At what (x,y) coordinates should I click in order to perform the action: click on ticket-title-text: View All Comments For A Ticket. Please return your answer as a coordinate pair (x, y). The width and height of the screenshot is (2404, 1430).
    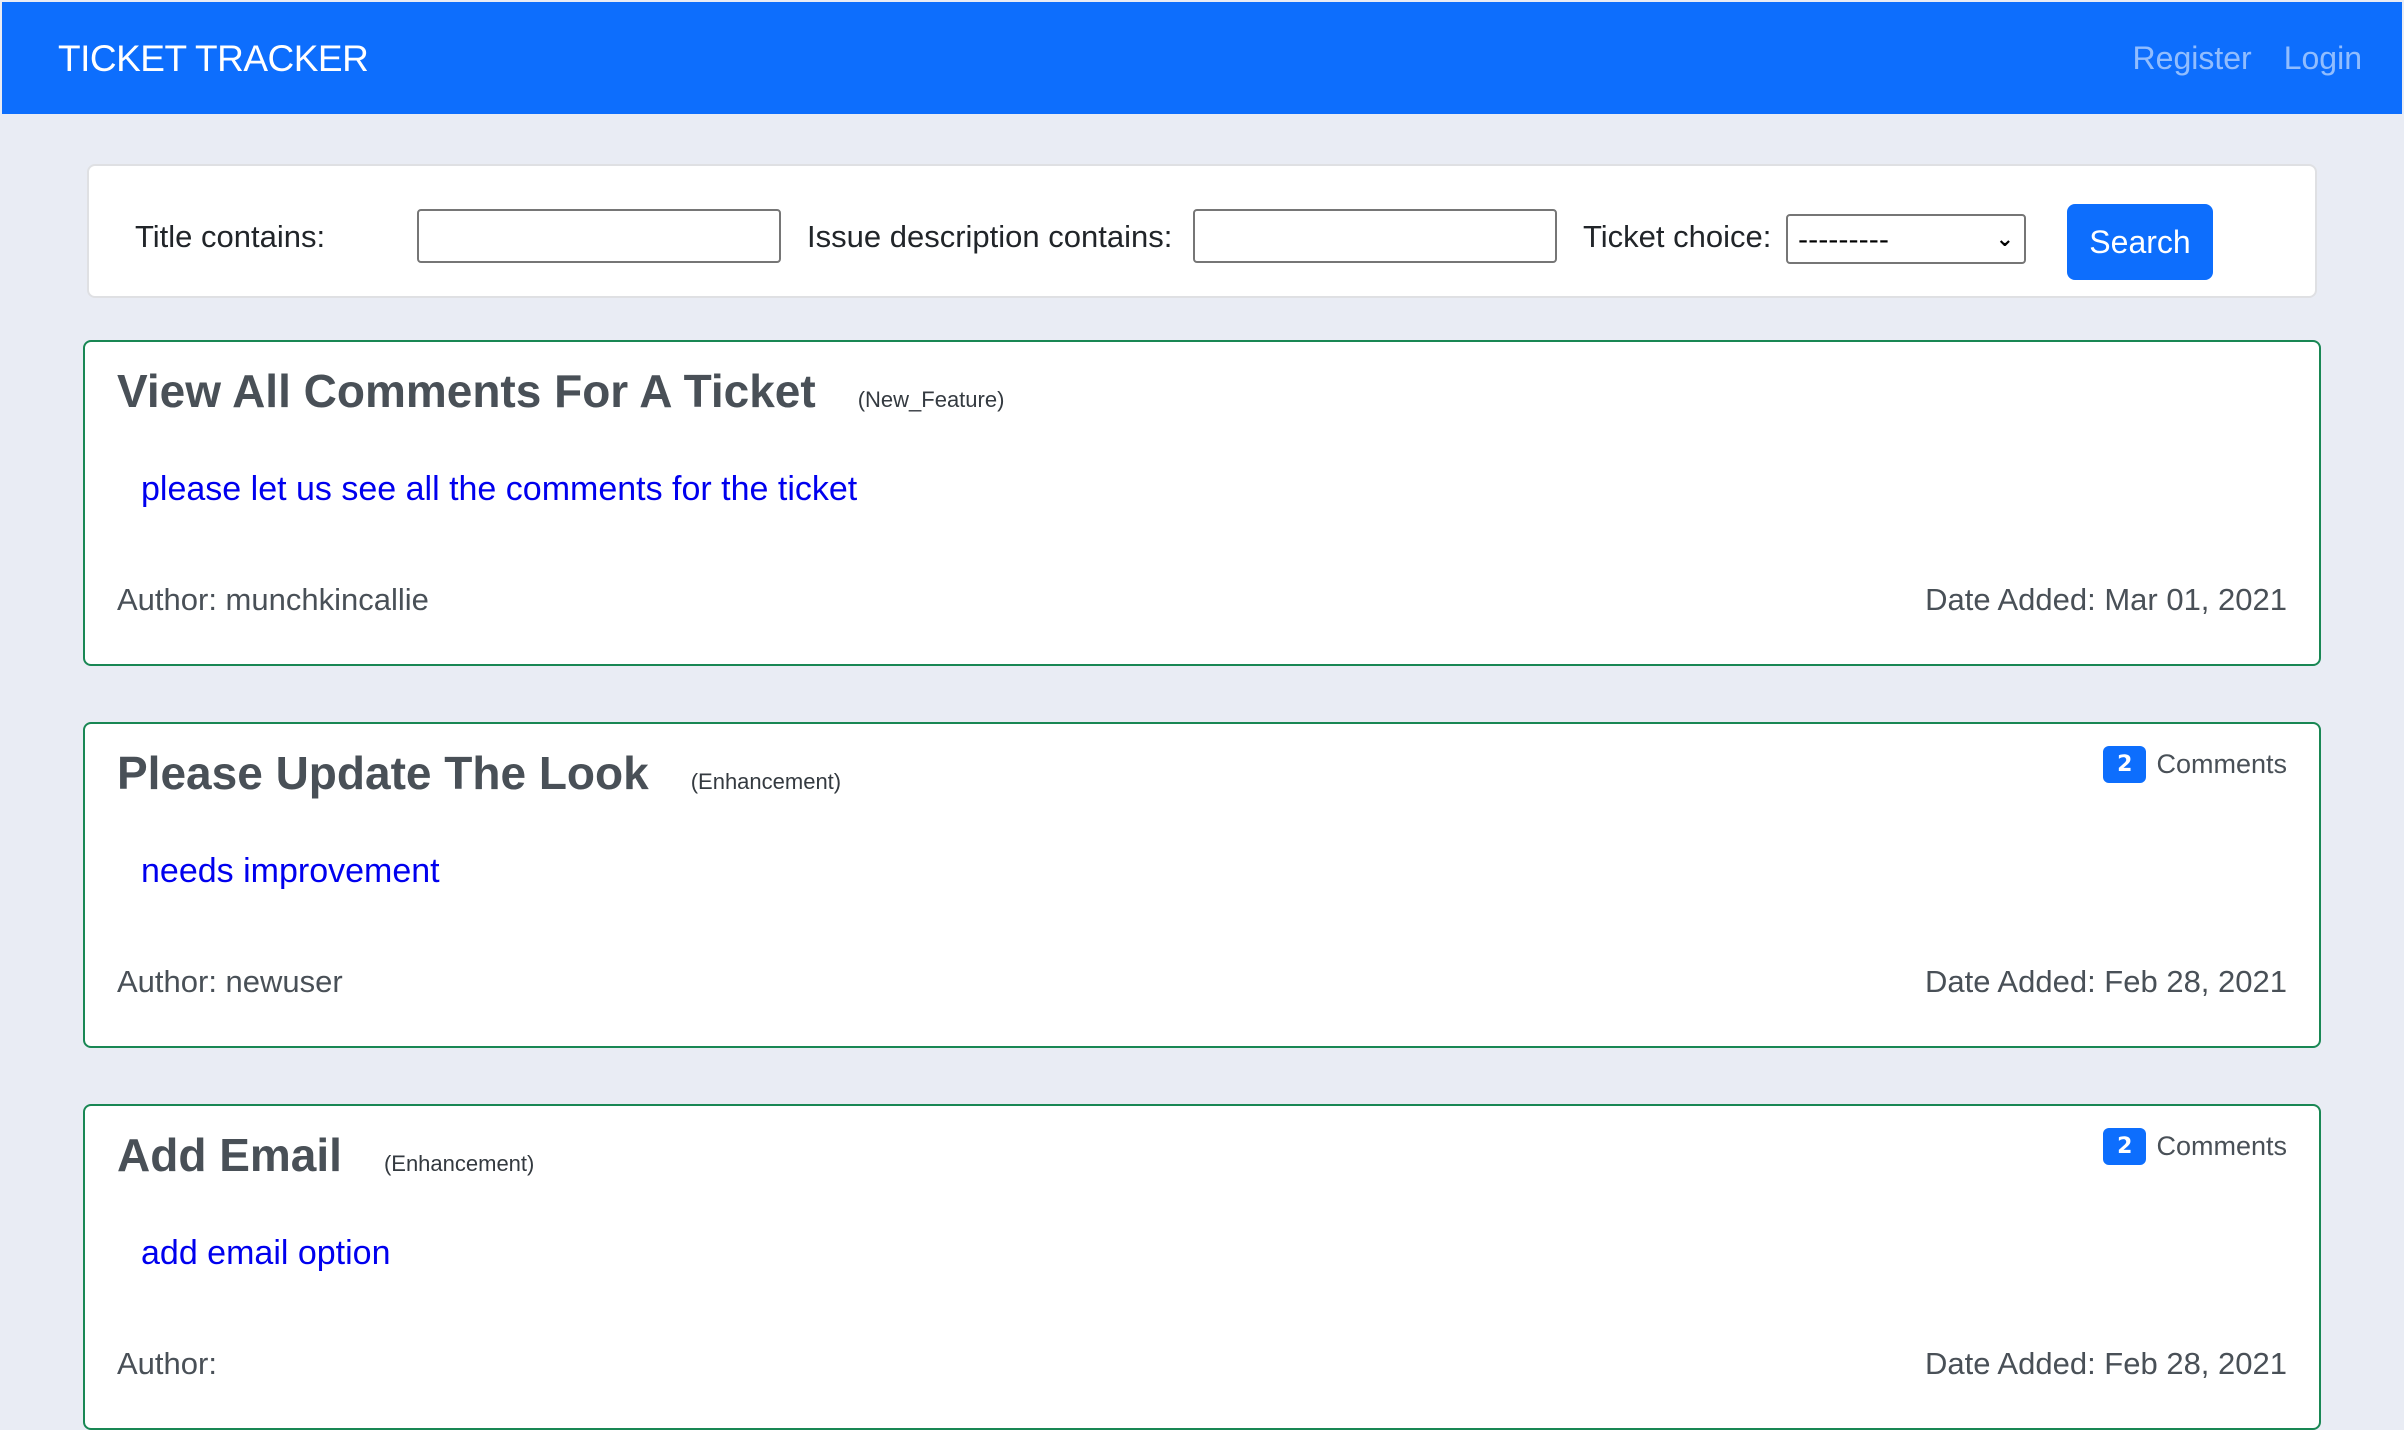
    Looking at the image, I should click on (466, 391).